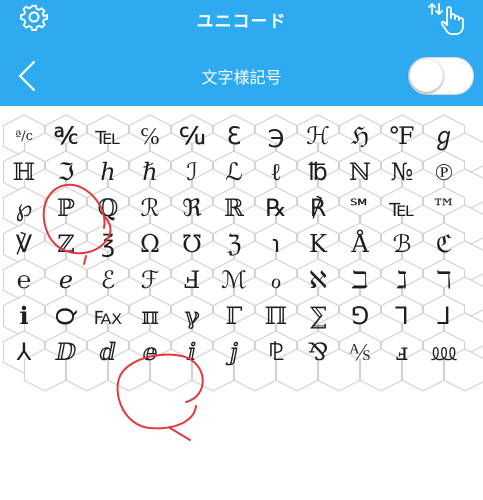 The height and width of the screenshot is (500, 483). Describe the element at coordinates (444, 208) in the screenshot. I see `symbol-cell: ™` at that location.